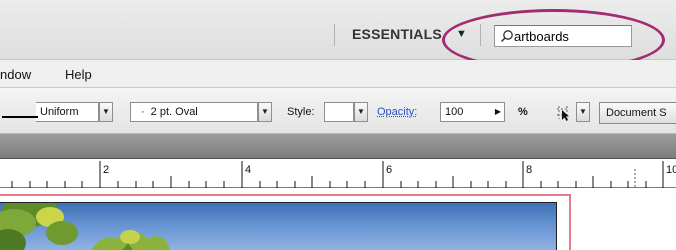  I want to click on horizontal-ruler: 2 4 6 8 10, so click(338, 173).